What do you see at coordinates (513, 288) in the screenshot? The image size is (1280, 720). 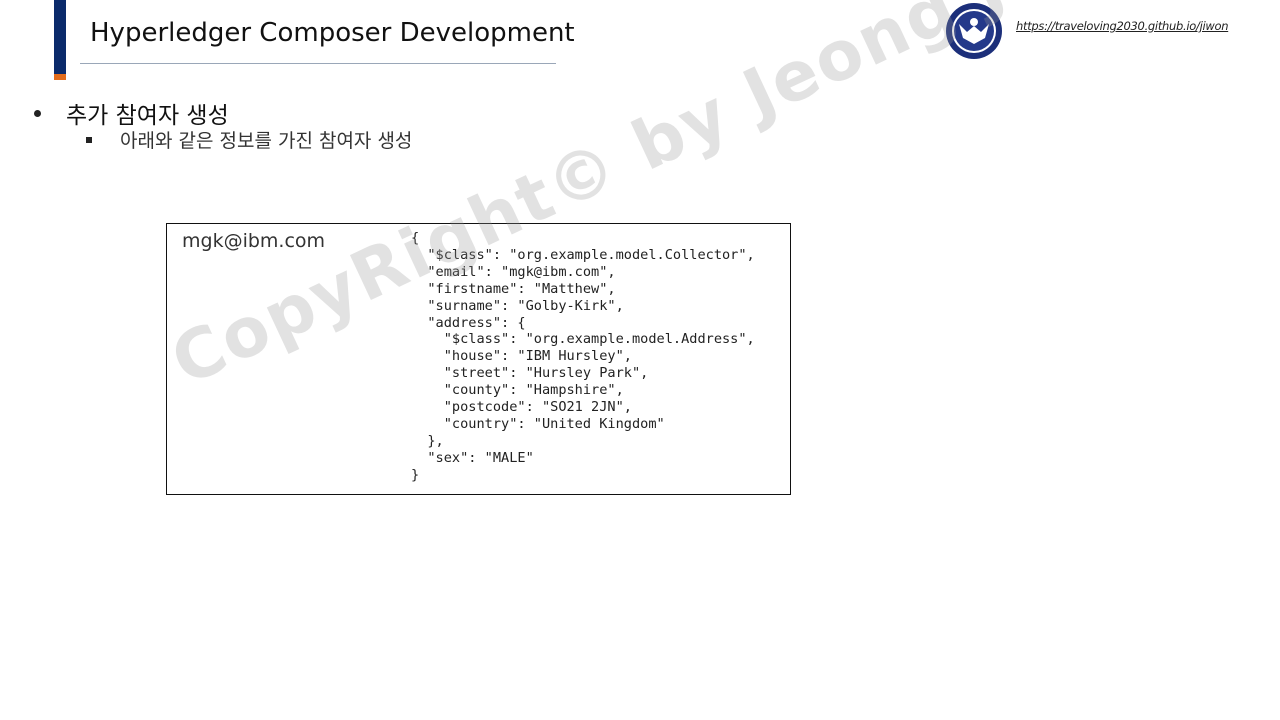 I see `json-line: "firstname": "Matthew",` at bounding box center [513, 288].